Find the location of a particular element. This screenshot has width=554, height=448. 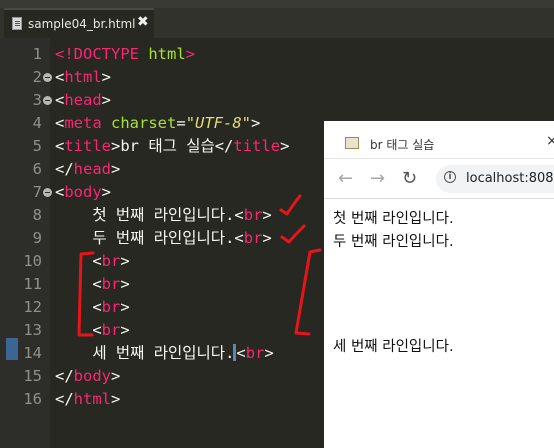

code-text: 첫 번째 라인입니다.<br> is located at coordinates (163, 215).